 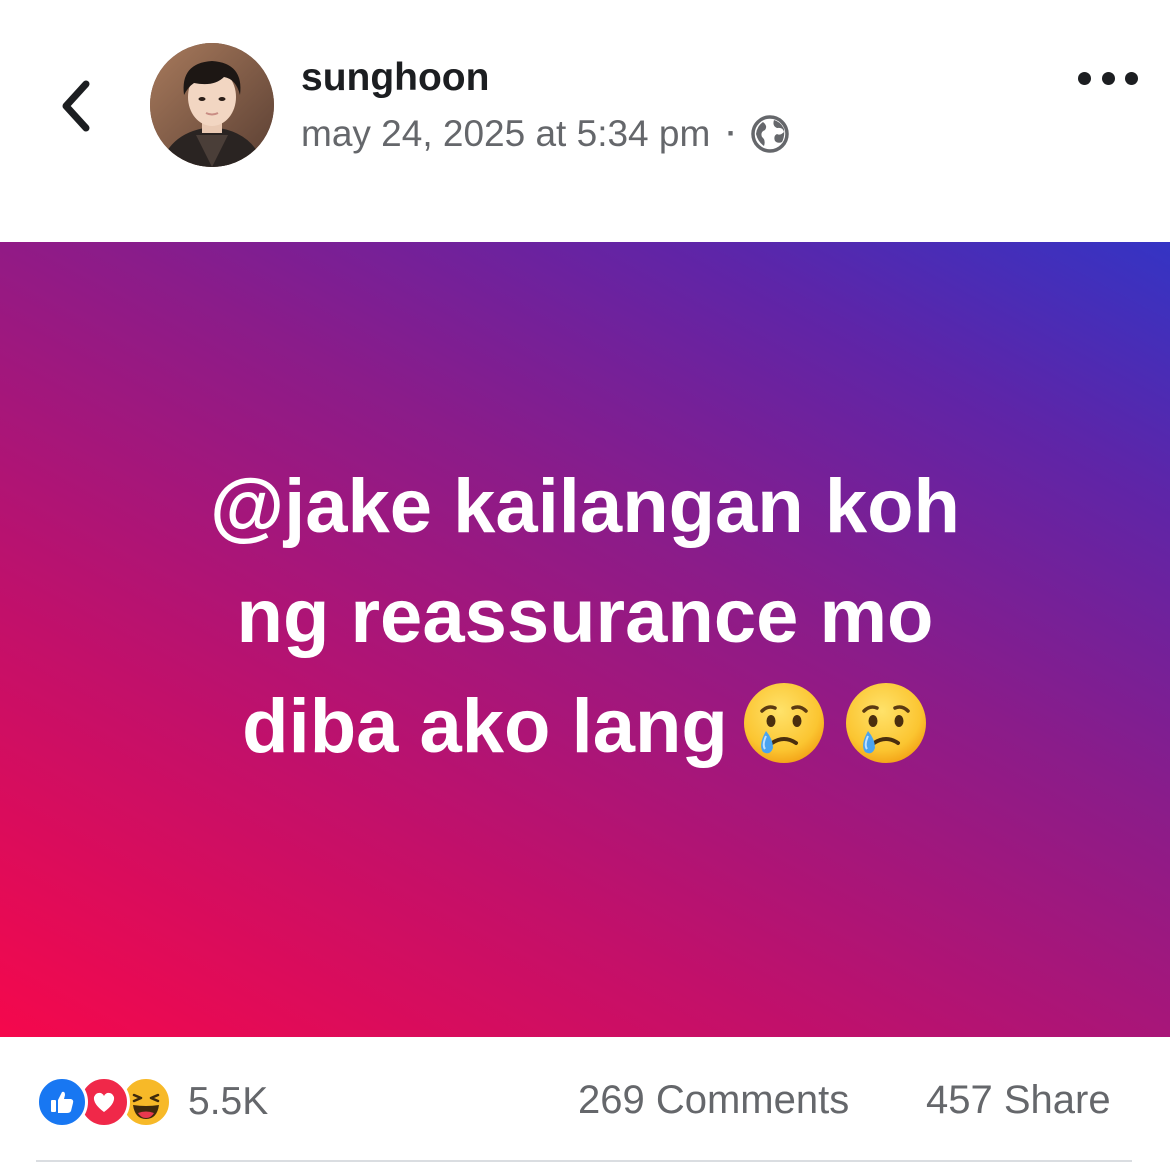 What do you see at coordinates (485, 726) in the screenshot?
I see `post-text-line-3: diba ako lang` at bounding box center [485, 726].